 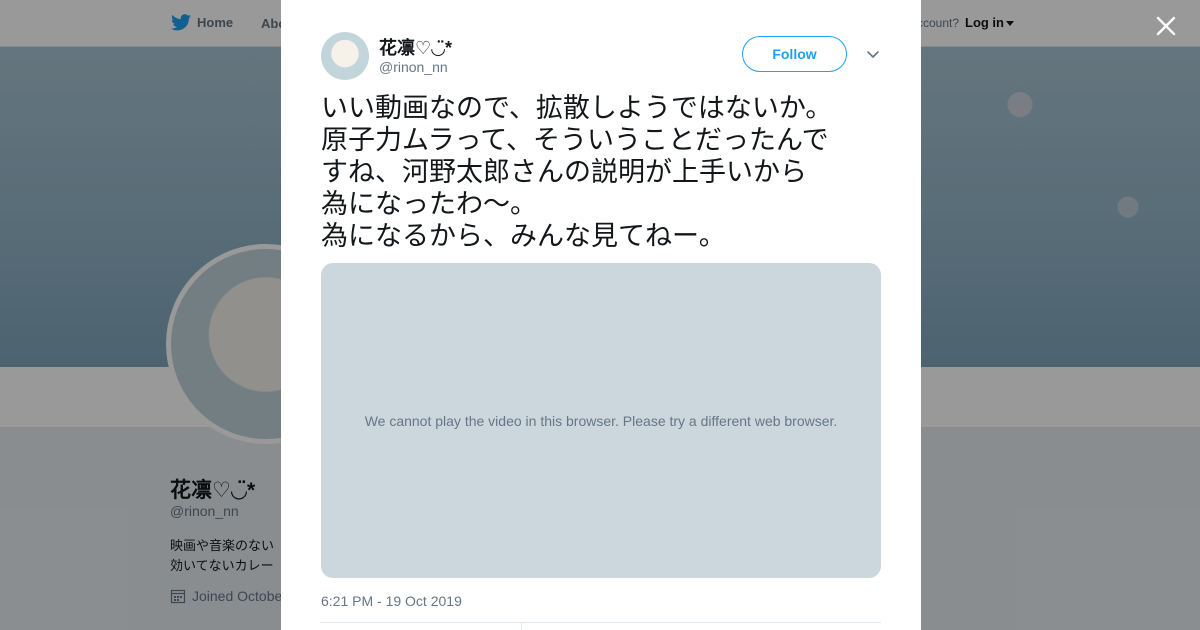 What do you see at coordinates (429, 204) in the screenshot?
I see `tweet-text-line: 為になったわ〜。` at bounding box center [429, 204].